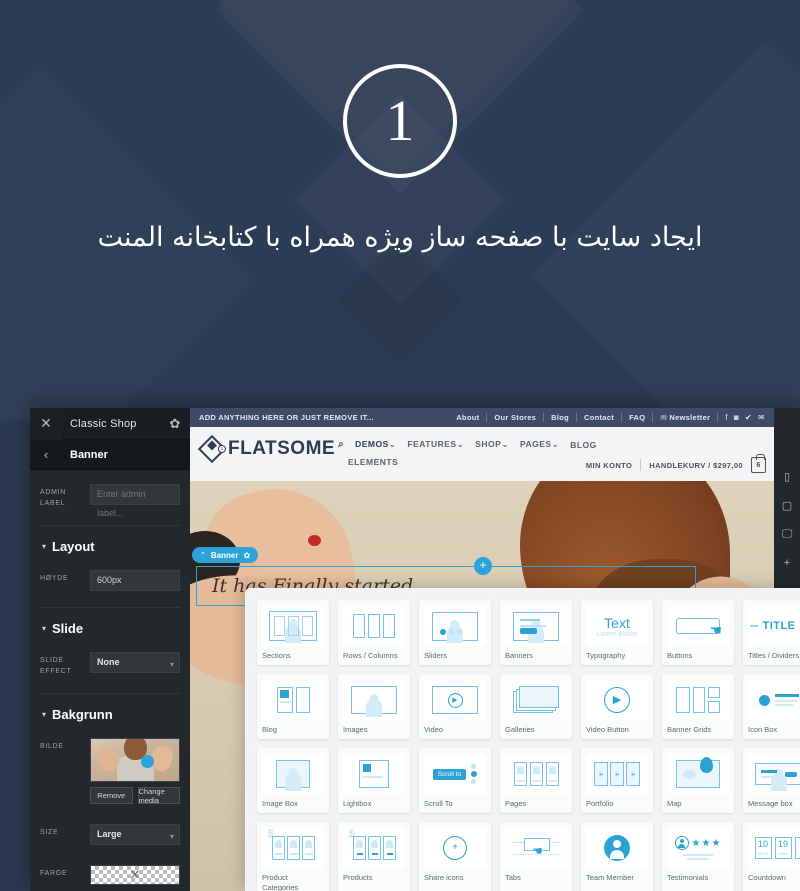 This screenshot has height=891, width=800. What do you see at coordinates (536, 774) in the screenshot?
I see `pages-icon` at bounding box center [536, 774].